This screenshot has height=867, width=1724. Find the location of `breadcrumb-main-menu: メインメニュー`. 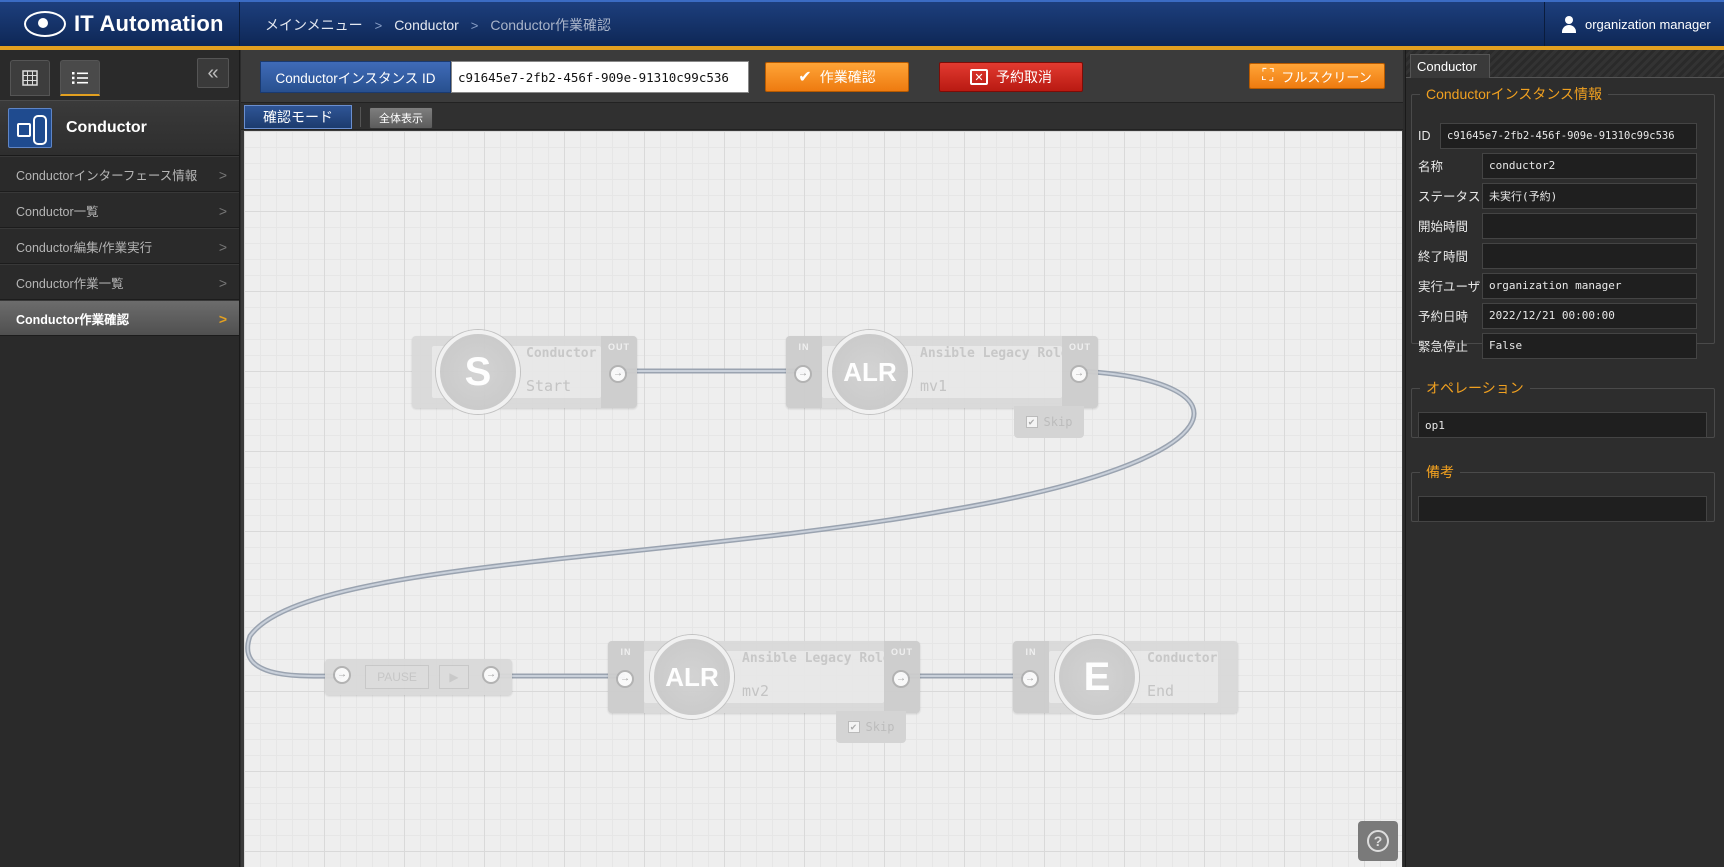

breadcrumb-main-menu: メインメニュー is located at coordinates (314, 25).